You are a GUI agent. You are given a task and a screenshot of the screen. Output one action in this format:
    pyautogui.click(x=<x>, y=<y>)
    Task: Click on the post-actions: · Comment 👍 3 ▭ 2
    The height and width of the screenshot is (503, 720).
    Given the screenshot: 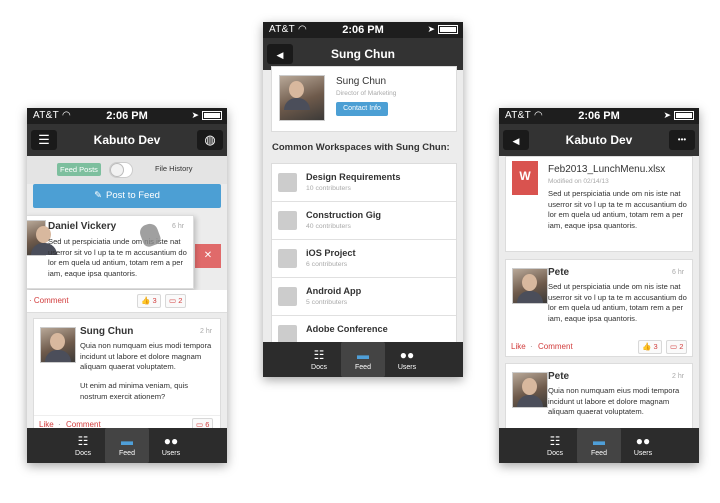 What is the action you would take?
    pyautogui.click(x=127, y=301)
    